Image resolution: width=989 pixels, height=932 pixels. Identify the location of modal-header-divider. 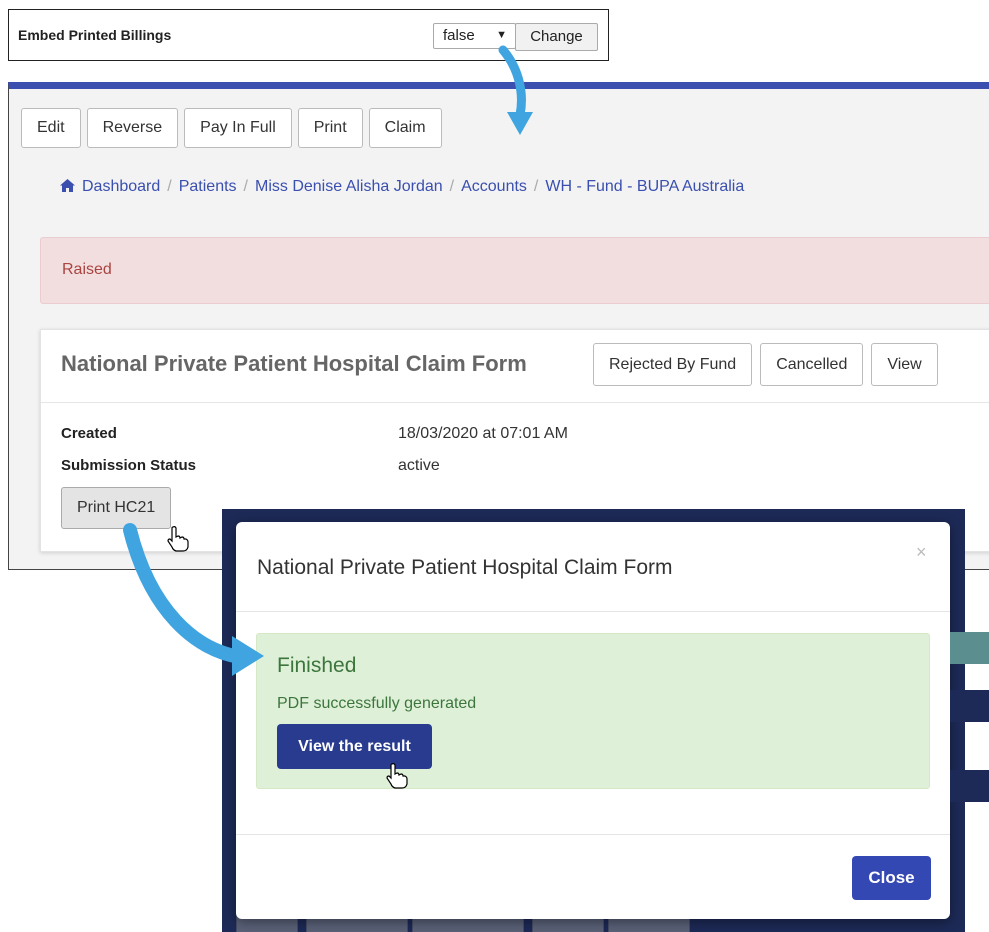
(593, 611).